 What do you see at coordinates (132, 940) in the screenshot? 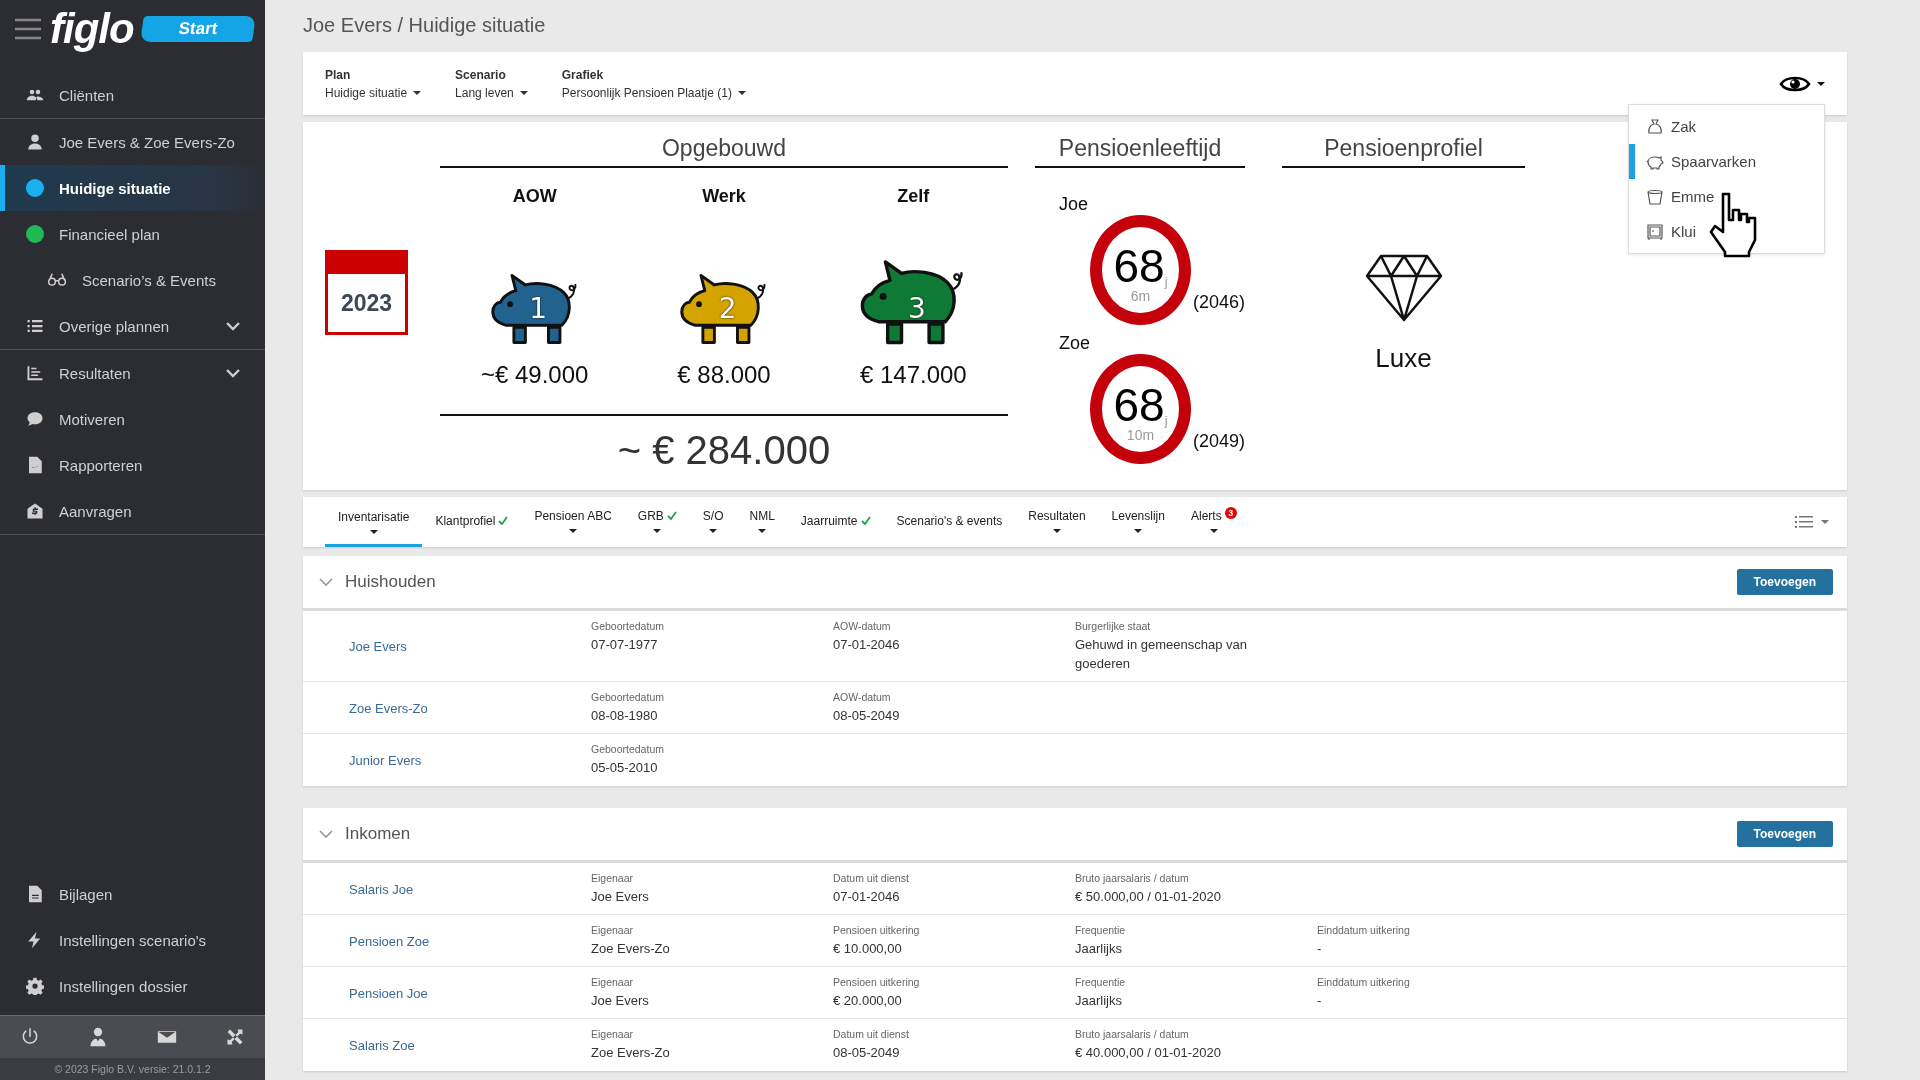
I see `nav-item: Instellingen scenario's` at bounding box center [132, 940].